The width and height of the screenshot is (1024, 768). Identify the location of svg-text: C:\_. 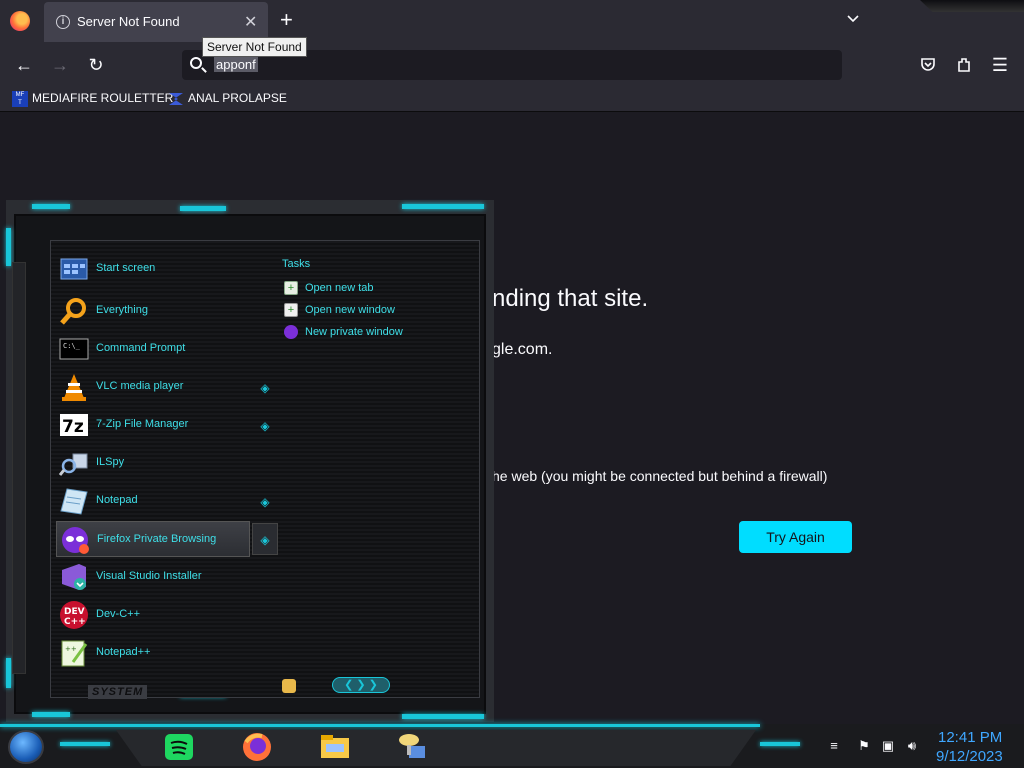
(72, 346).